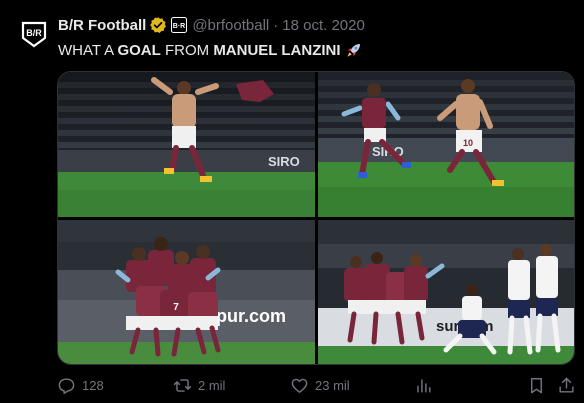  I want to click on bookmark-icon, so click(536, 385).